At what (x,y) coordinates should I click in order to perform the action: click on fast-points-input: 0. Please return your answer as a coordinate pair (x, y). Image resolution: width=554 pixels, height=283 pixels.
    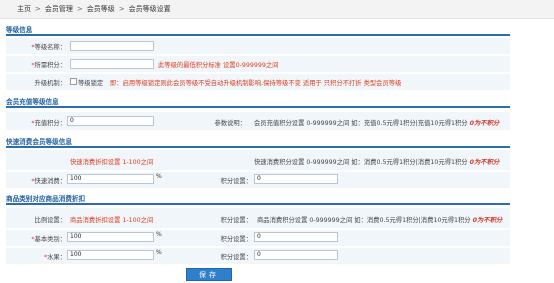
    Looking at the image, I should click on (296, 179).